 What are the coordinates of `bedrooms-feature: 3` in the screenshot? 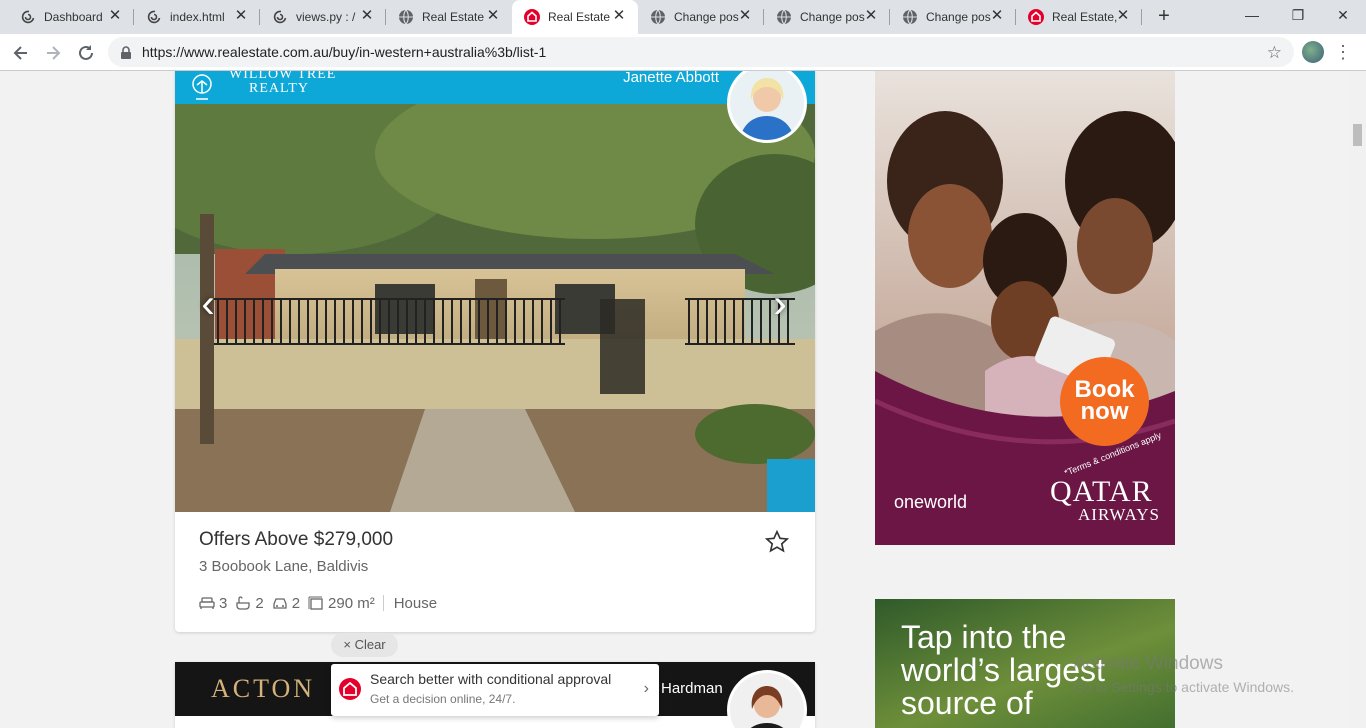 It's located at (213, 603).